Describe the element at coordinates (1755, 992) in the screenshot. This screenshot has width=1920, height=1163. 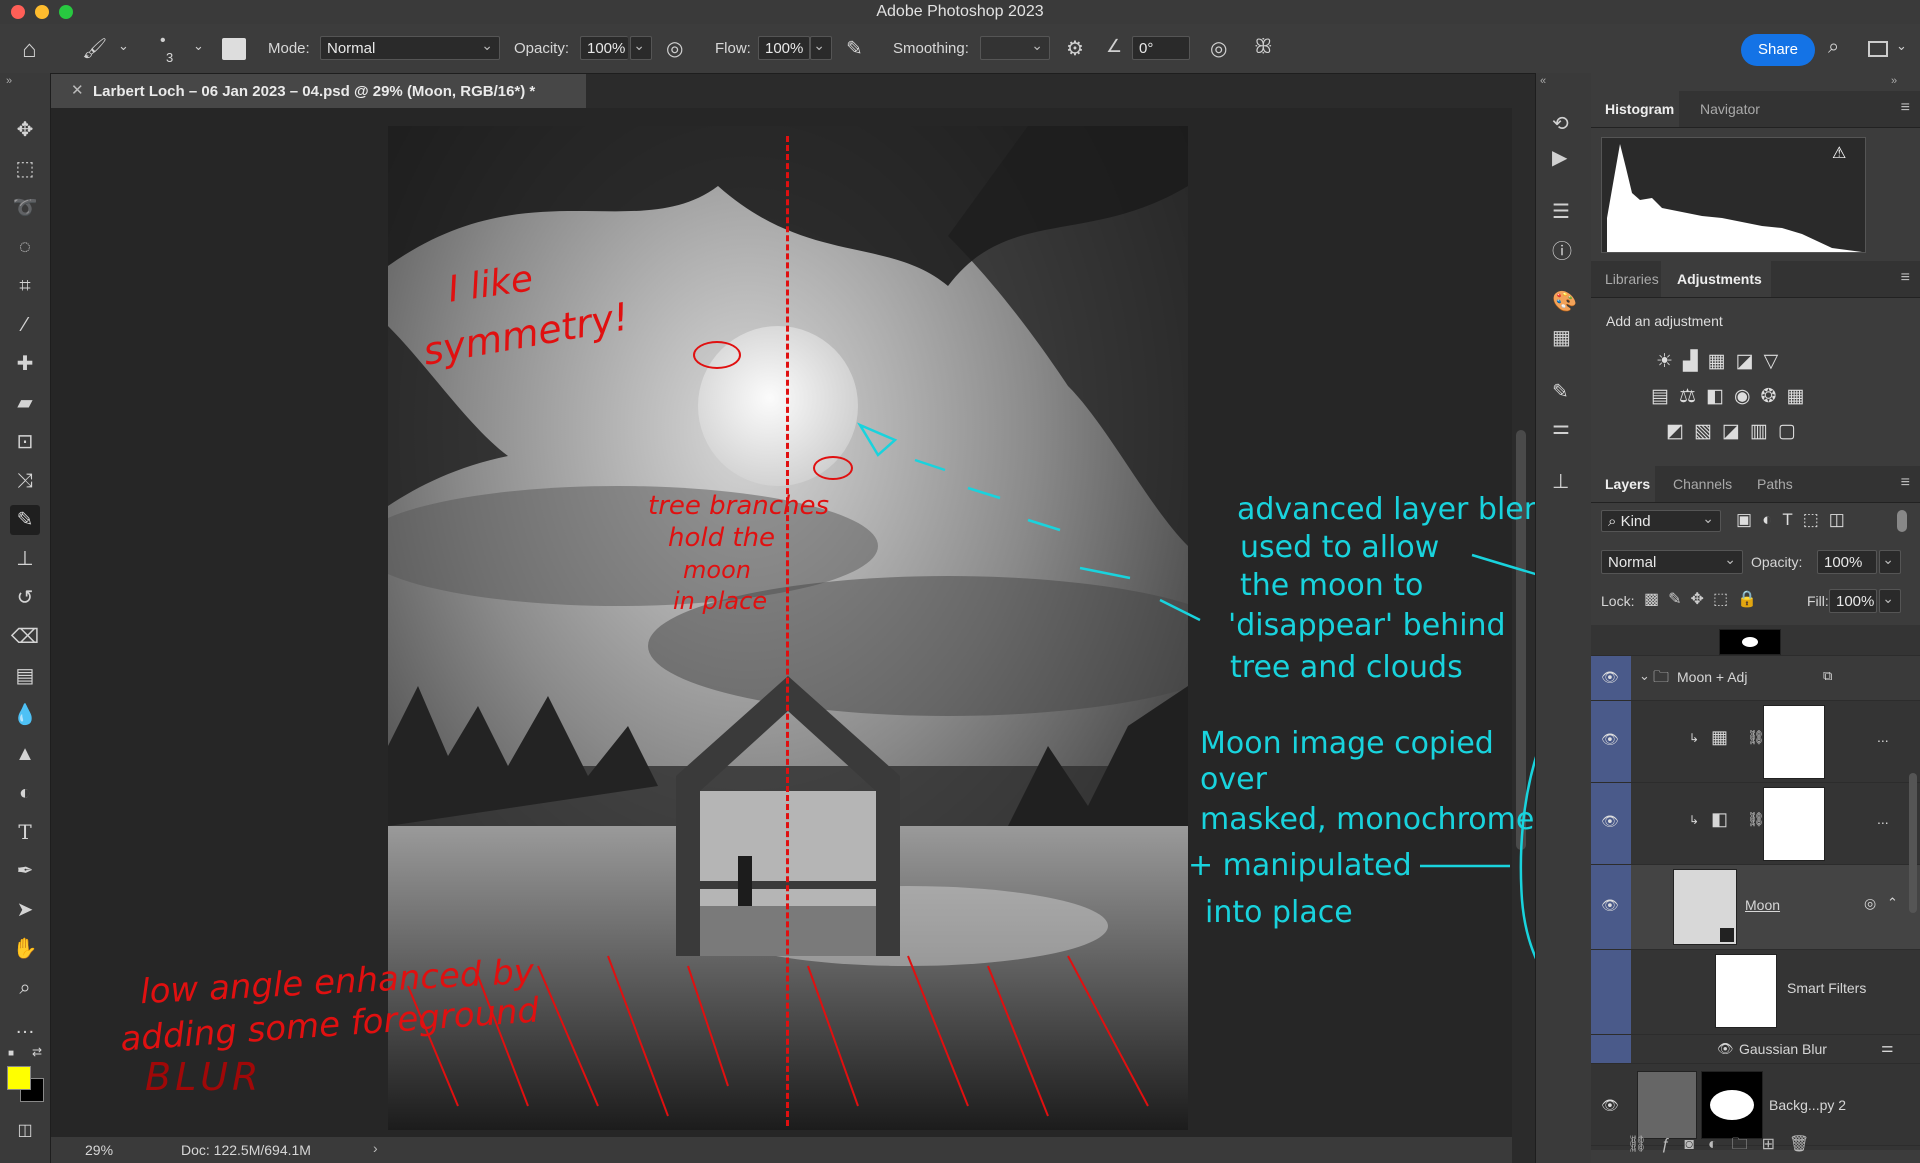
I see `smart-filters-row: Smart Filters` at that location.